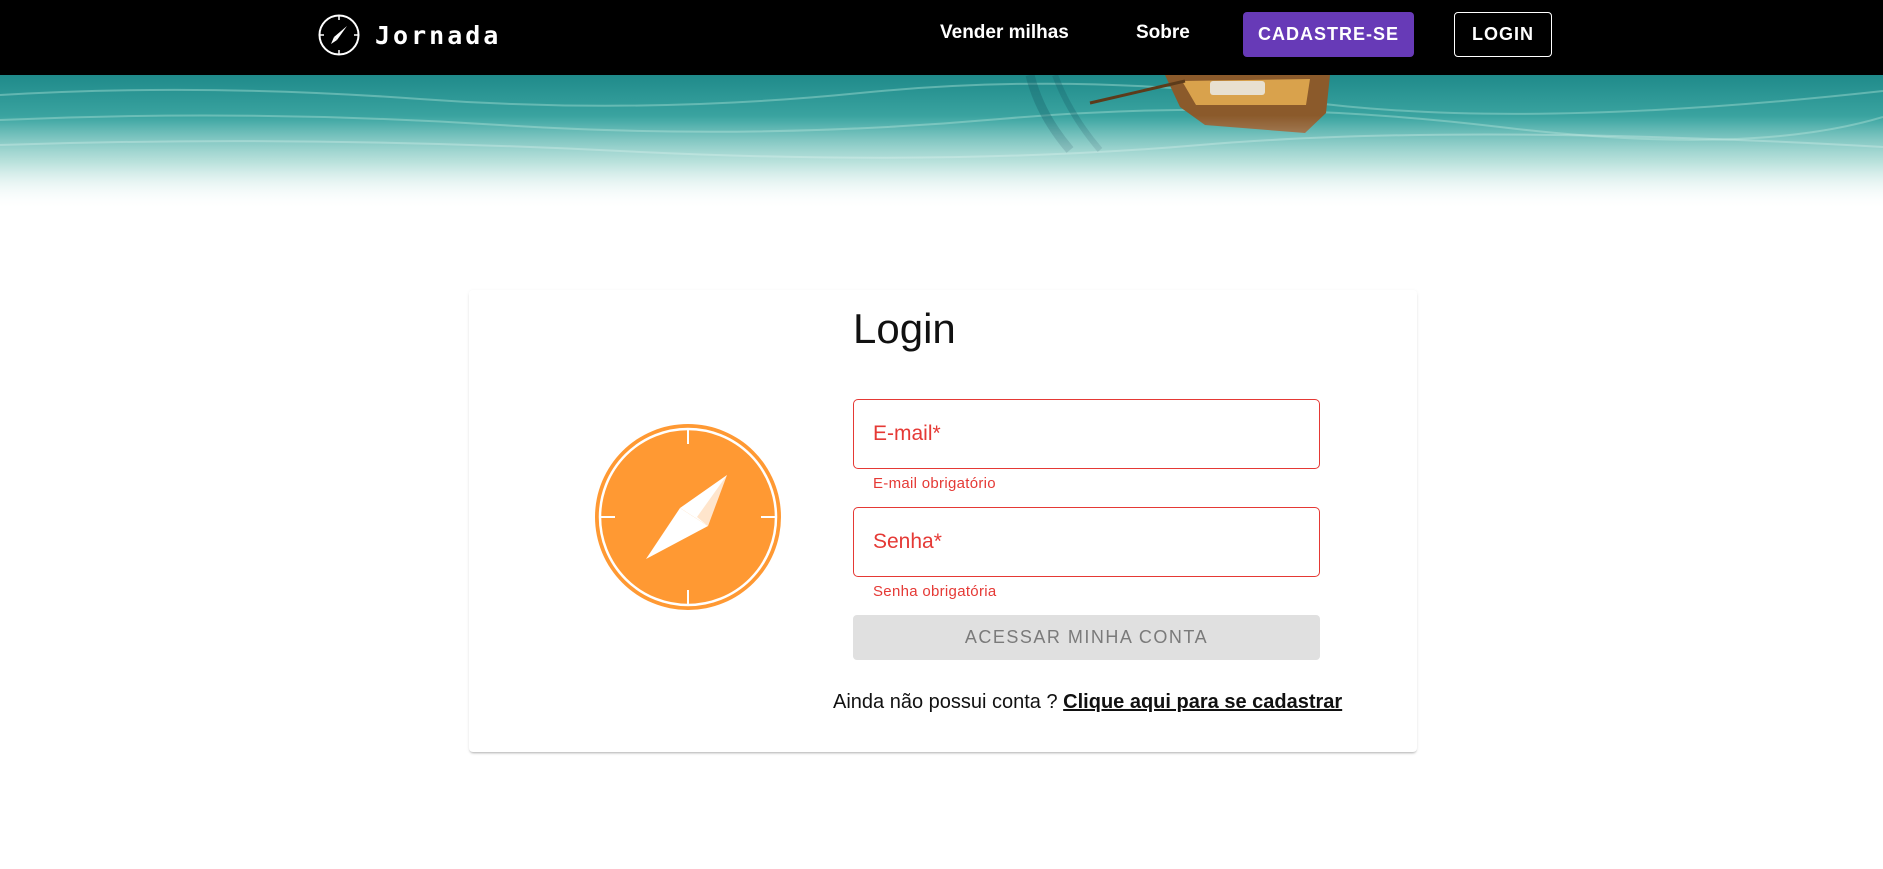 This screenshot has height=869, width=1883. Describe the element at coordinates (904, 328) in the screenshot. I see `page-title: Login` at that location.